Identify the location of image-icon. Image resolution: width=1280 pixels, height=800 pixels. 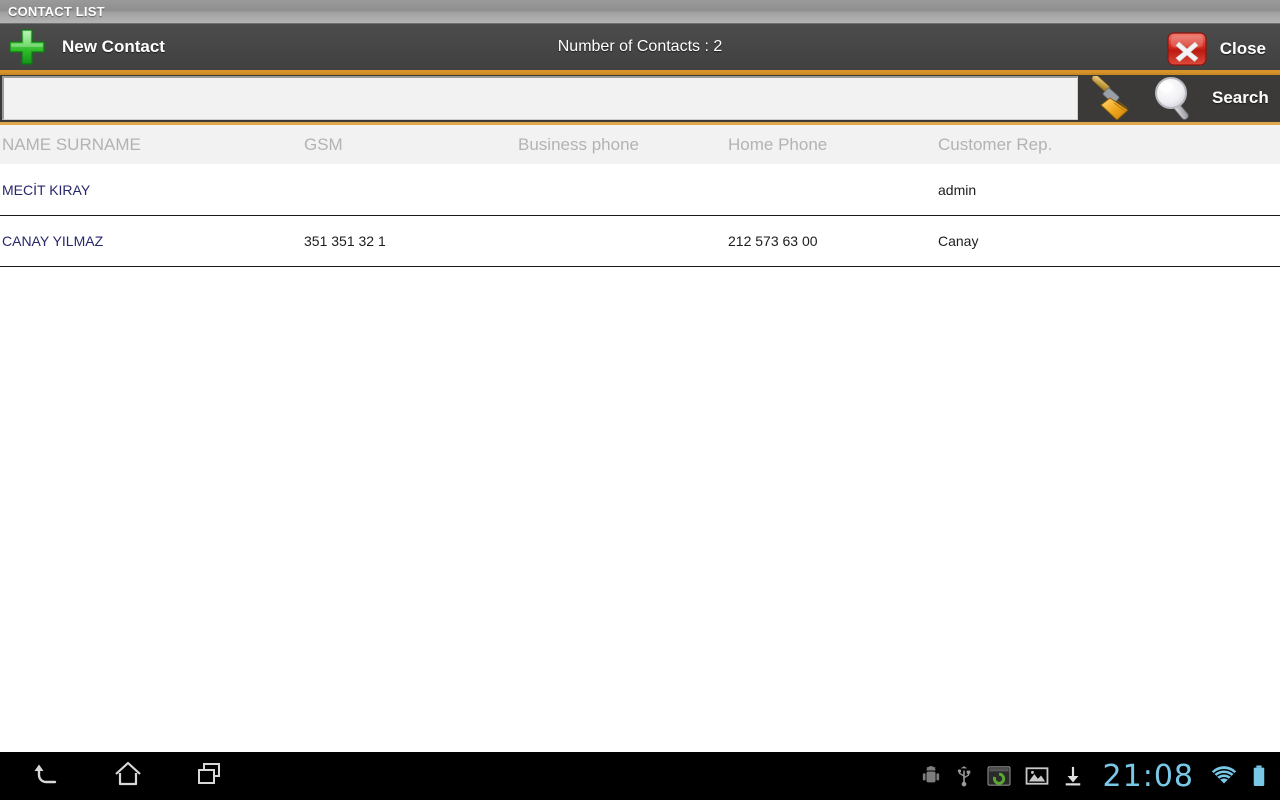
(1037, 776).